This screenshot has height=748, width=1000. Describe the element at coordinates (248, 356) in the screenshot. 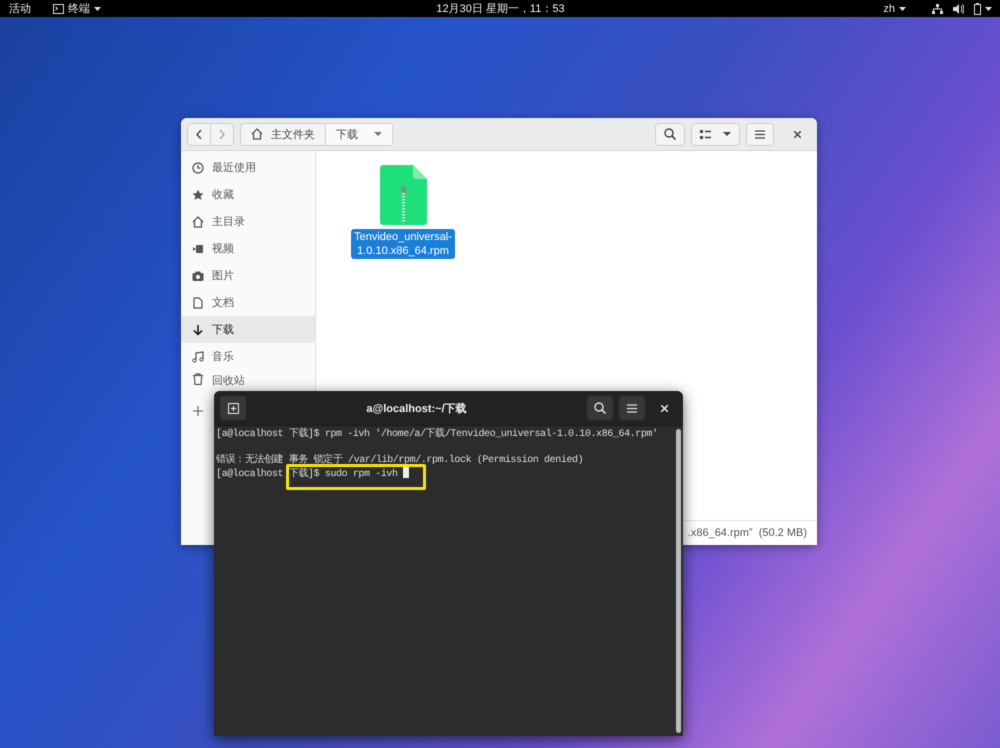

I see `sidebar-item: 音乐` at that location.